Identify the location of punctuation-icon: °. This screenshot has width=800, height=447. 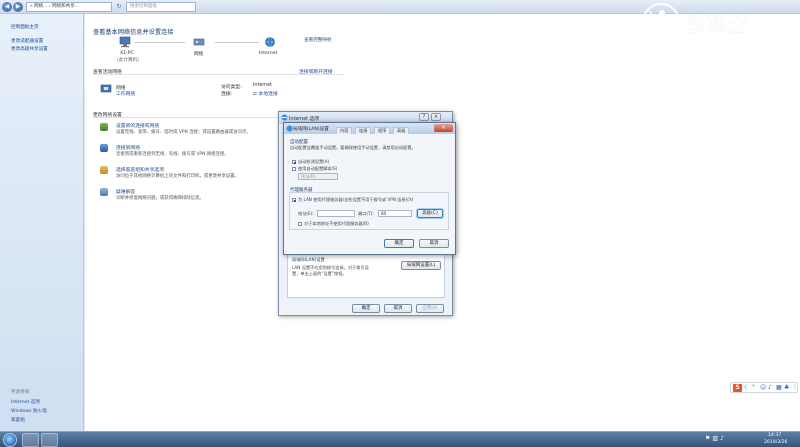
(753, 388).